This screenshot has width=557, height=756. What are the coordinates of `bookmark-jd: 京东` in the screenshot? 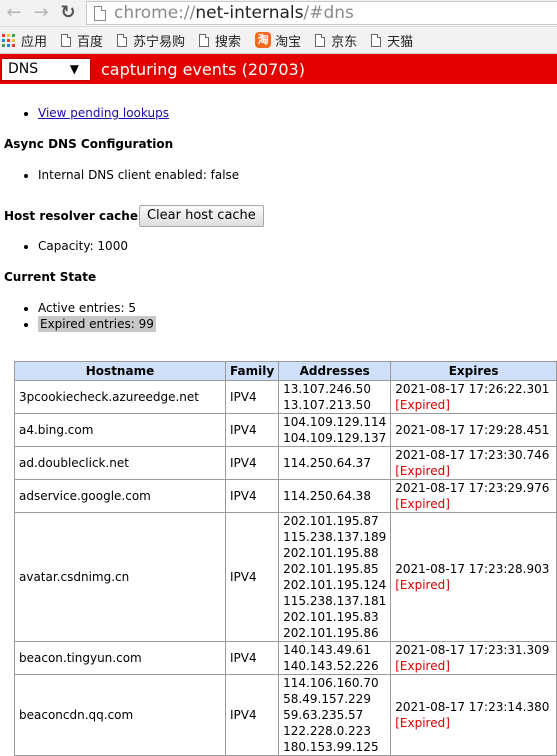 It's located at (336, 40).